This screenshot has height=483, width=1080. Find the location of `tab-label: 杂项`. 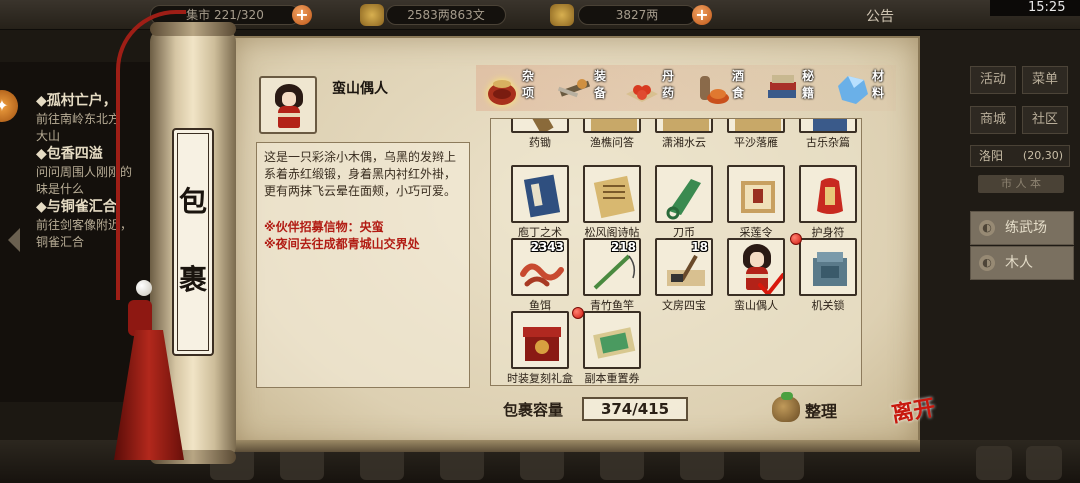

tab-label: 杂项 is located at coordinates (528, 84).